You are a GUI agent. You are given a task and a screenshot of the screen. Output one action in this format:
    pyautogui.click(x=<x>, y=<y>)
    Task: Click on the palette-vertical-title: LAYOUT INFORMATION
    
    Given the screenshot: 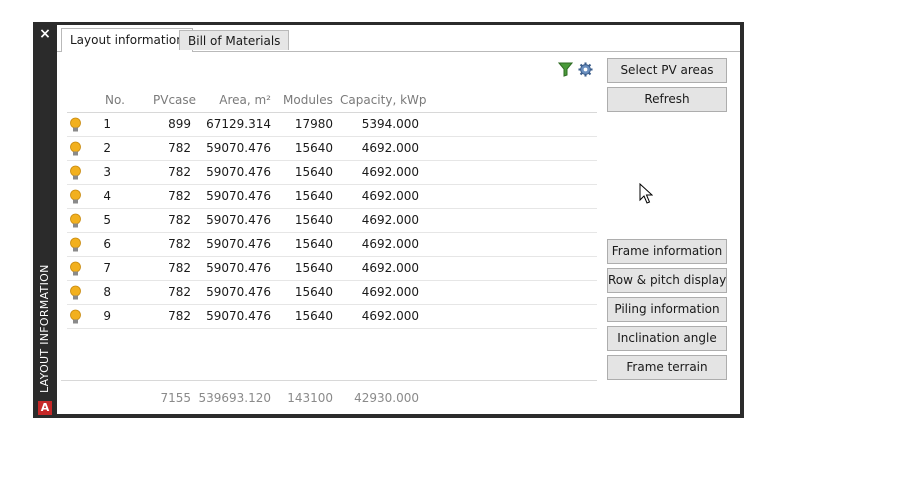 What is the action you would take?
    pyautogui.click(x=44, y=328)
    